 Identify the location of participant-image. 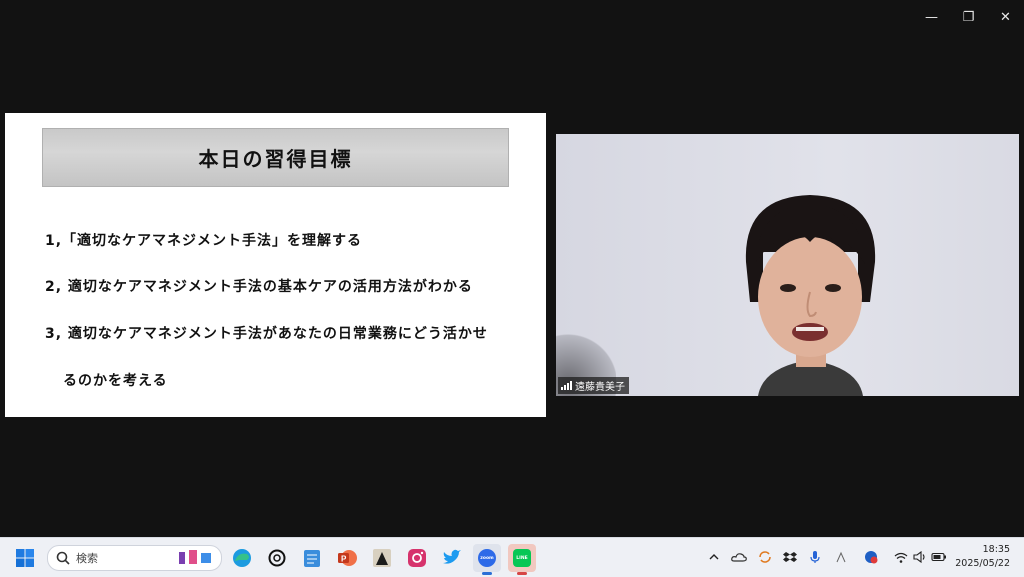
(810, 295).